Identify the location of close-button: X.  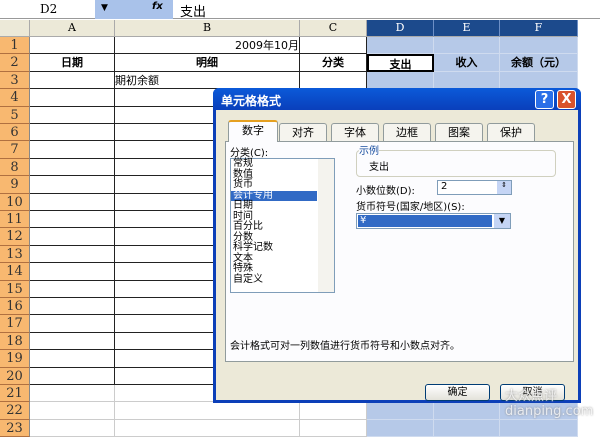
(566, 99).